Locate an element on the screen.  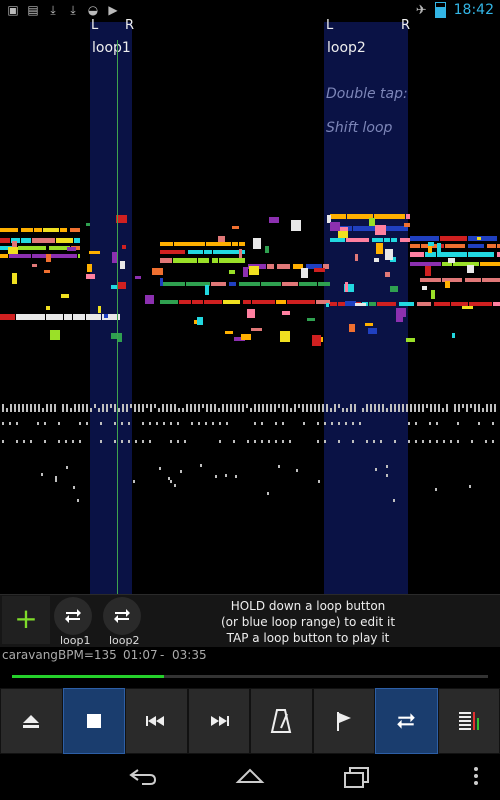
marker-button is located at coordinates (343, 721).